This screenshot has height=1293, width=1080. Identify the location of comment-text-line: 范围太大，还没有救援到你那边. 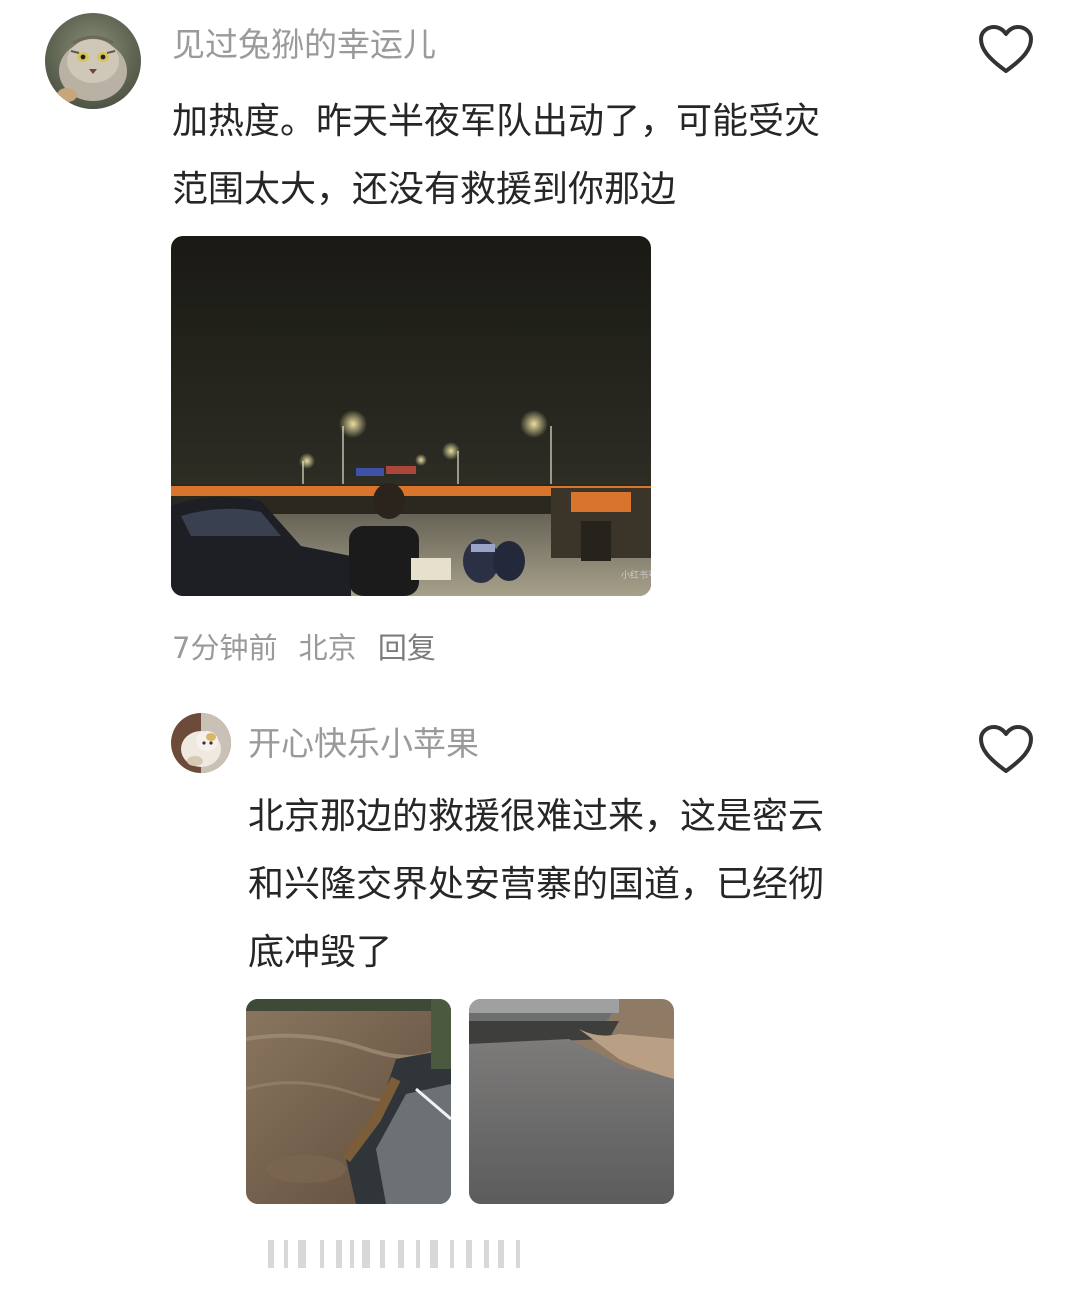
(424, 189).